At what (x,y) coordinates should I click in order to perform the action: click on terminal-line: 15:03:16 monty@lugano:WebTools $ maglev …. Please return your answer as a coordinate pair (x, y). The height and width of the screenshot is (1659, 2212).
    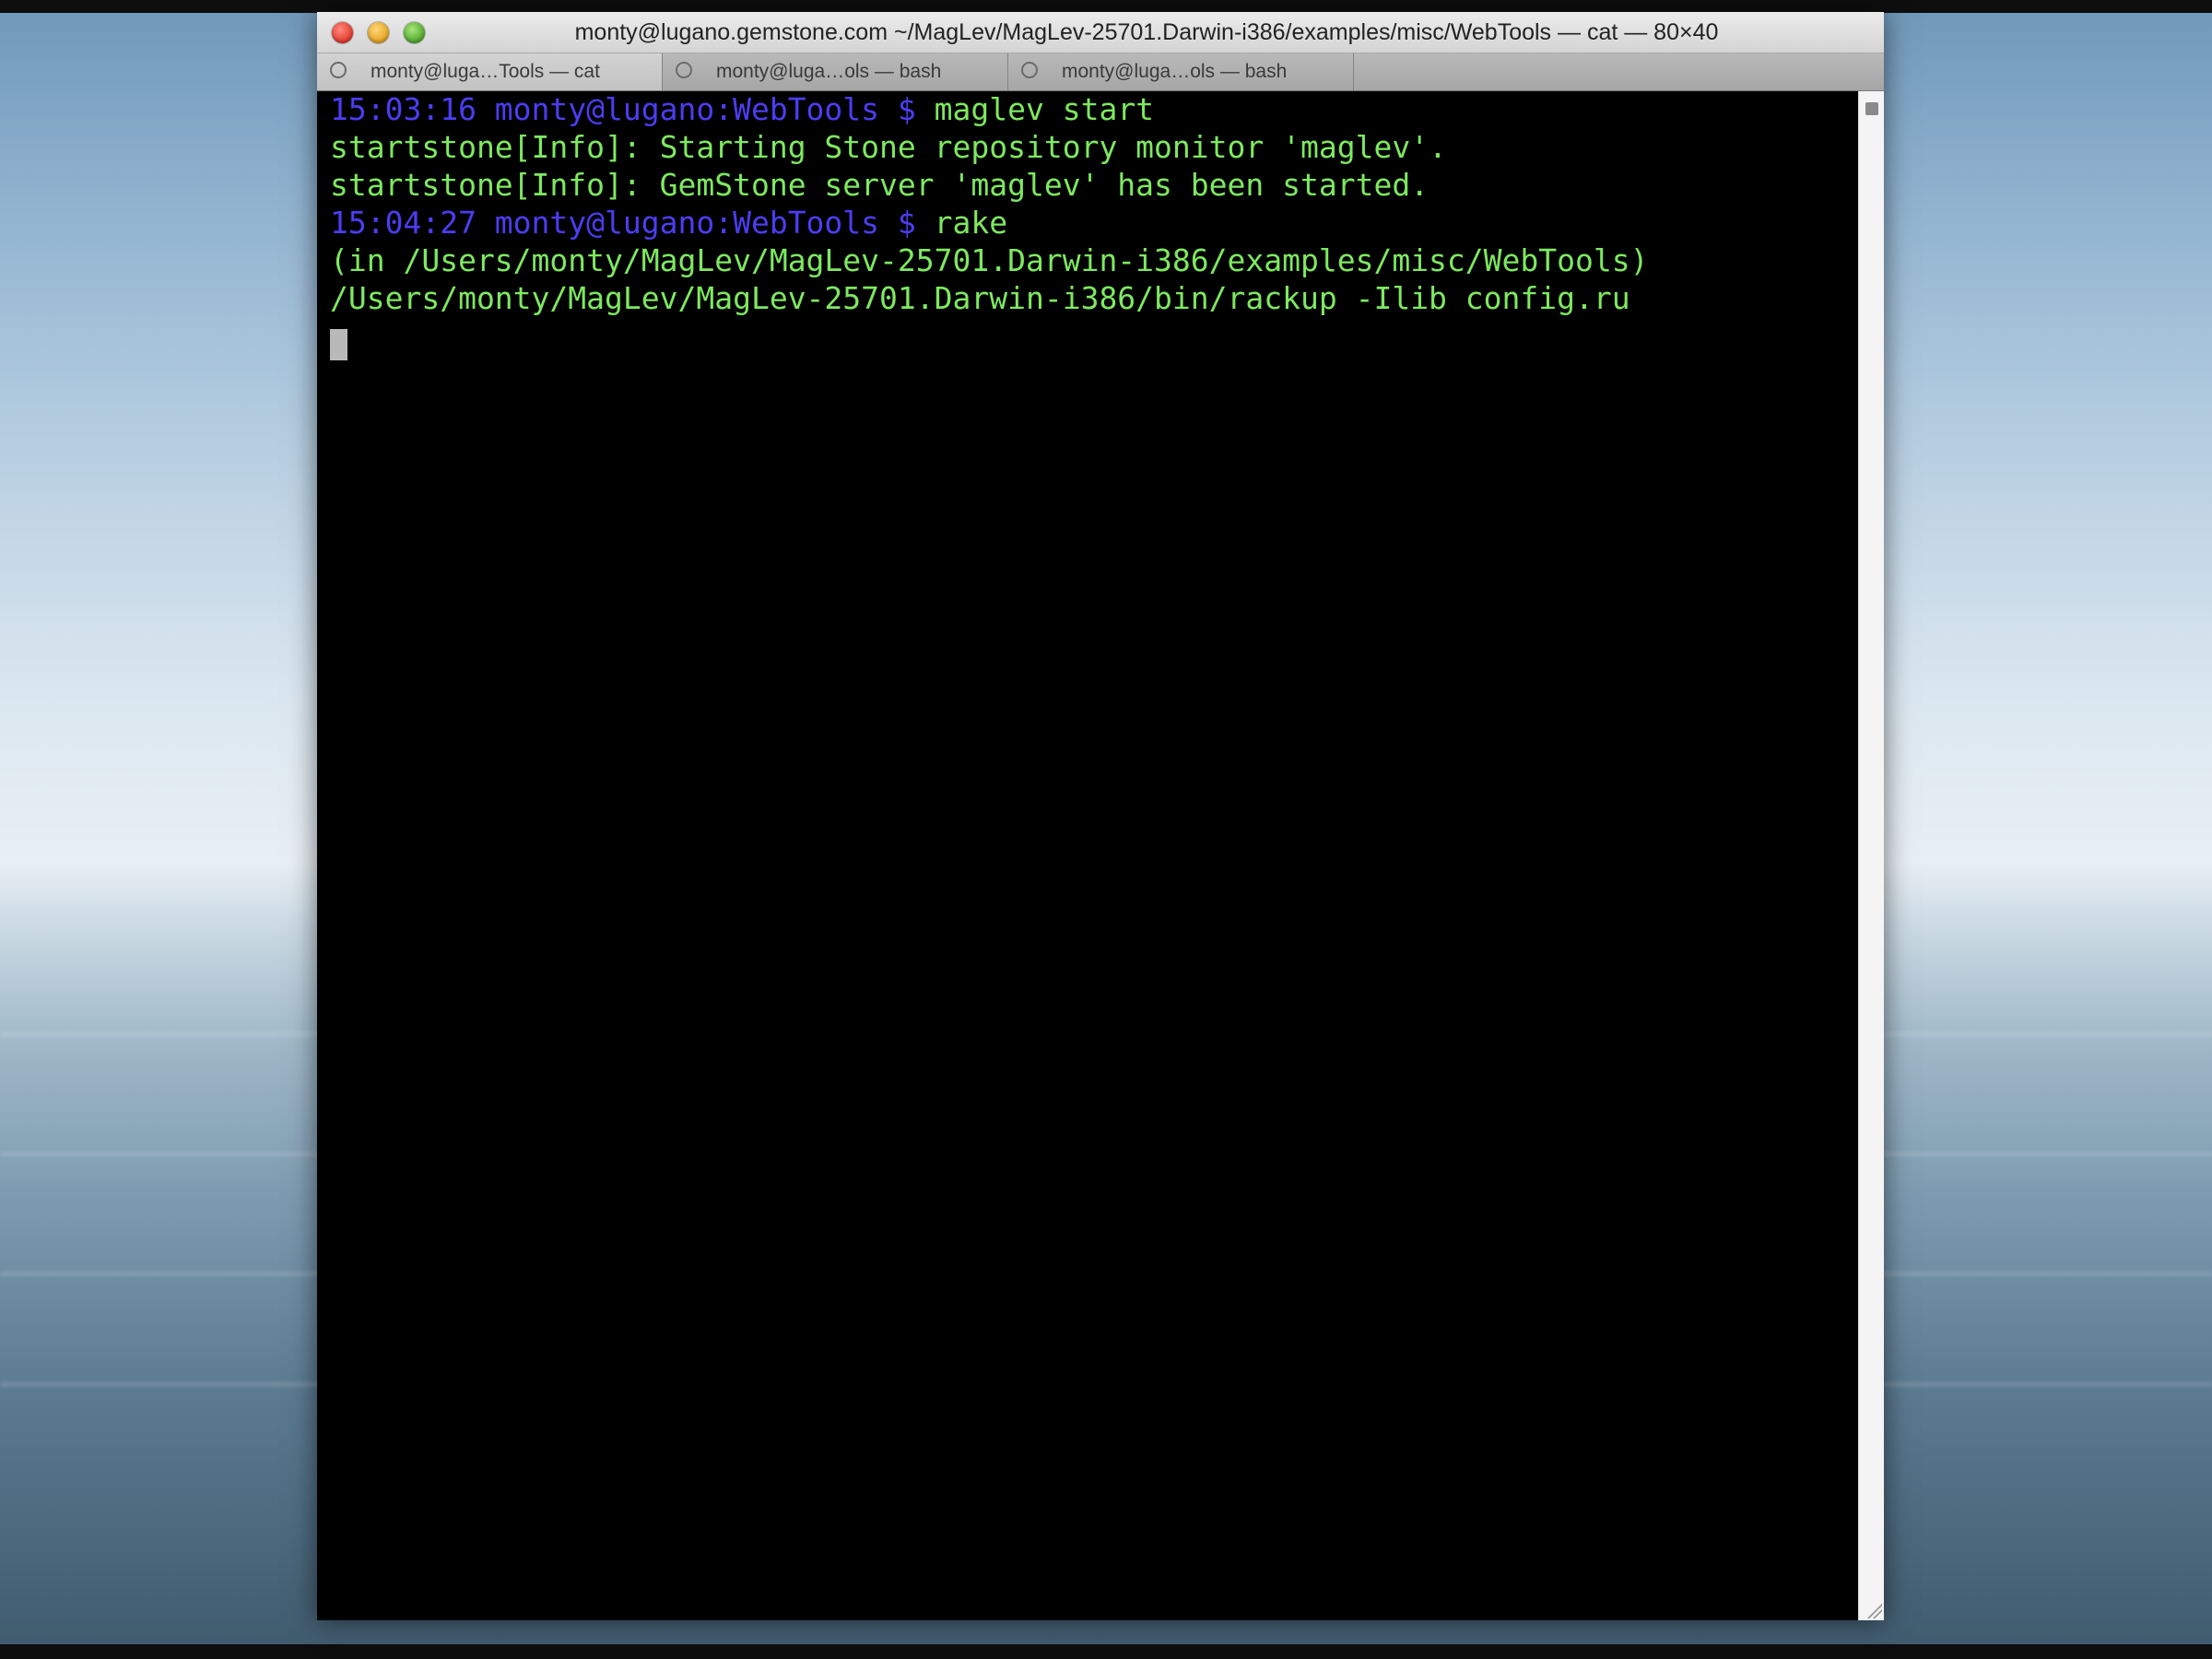
    Looking at the image, I should click on (742, 109).